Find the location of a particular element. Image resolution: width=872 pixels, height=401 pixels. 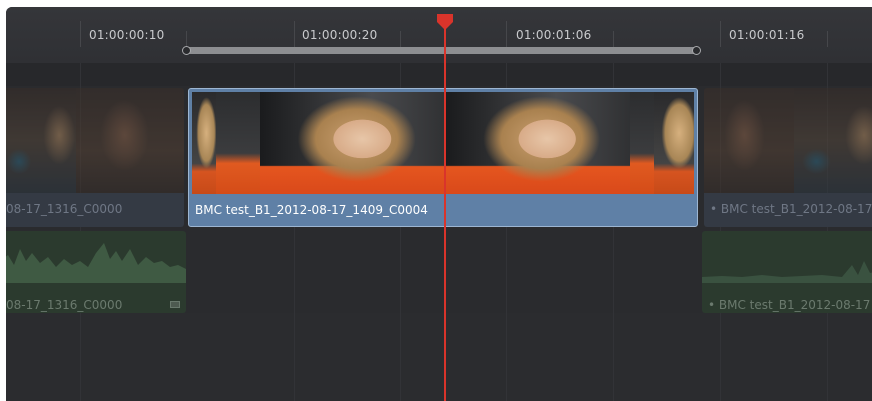

timecode-label: 01:00:00:10 is located at coordinates (127, 35).